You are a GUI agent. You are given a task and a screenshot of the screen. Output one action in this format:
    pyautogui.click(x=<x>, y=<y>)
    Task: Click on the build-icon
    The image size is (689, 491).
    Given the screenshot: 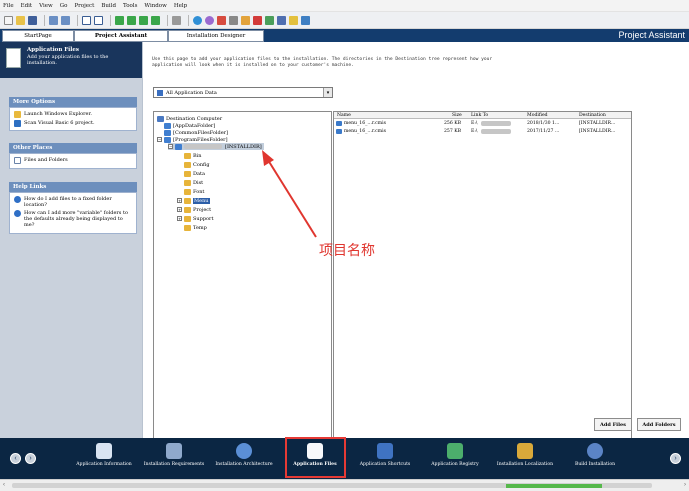 What is the action you would take?
    pyautogui.click(x=245, y=20)
    